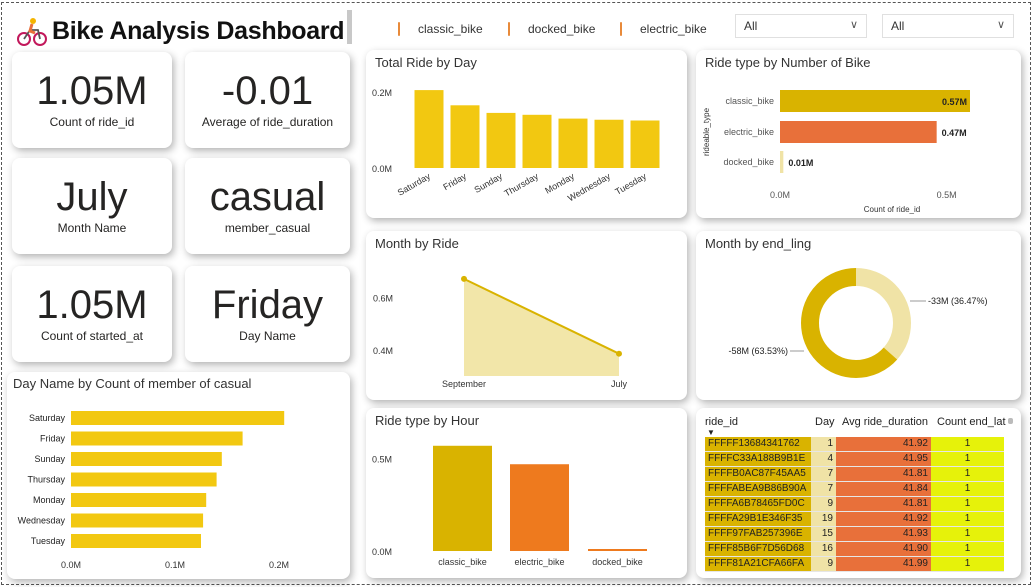 The height and width of the screenshot is (587, 1033). Describe the element at coordinates (883, 534) in the screenshot. I see `table-cell: 41.93` at that location.